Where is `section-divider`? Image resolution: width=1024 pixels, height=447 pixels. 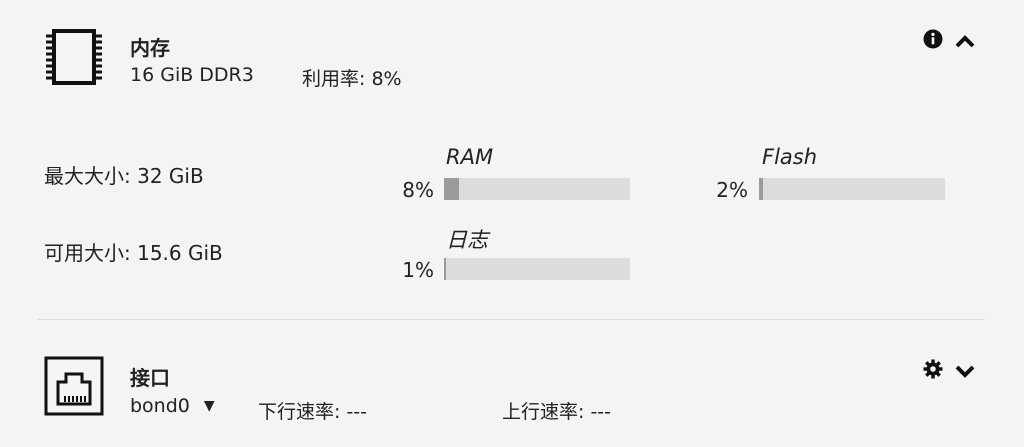
section-divider is located at coordinates (511, 319).